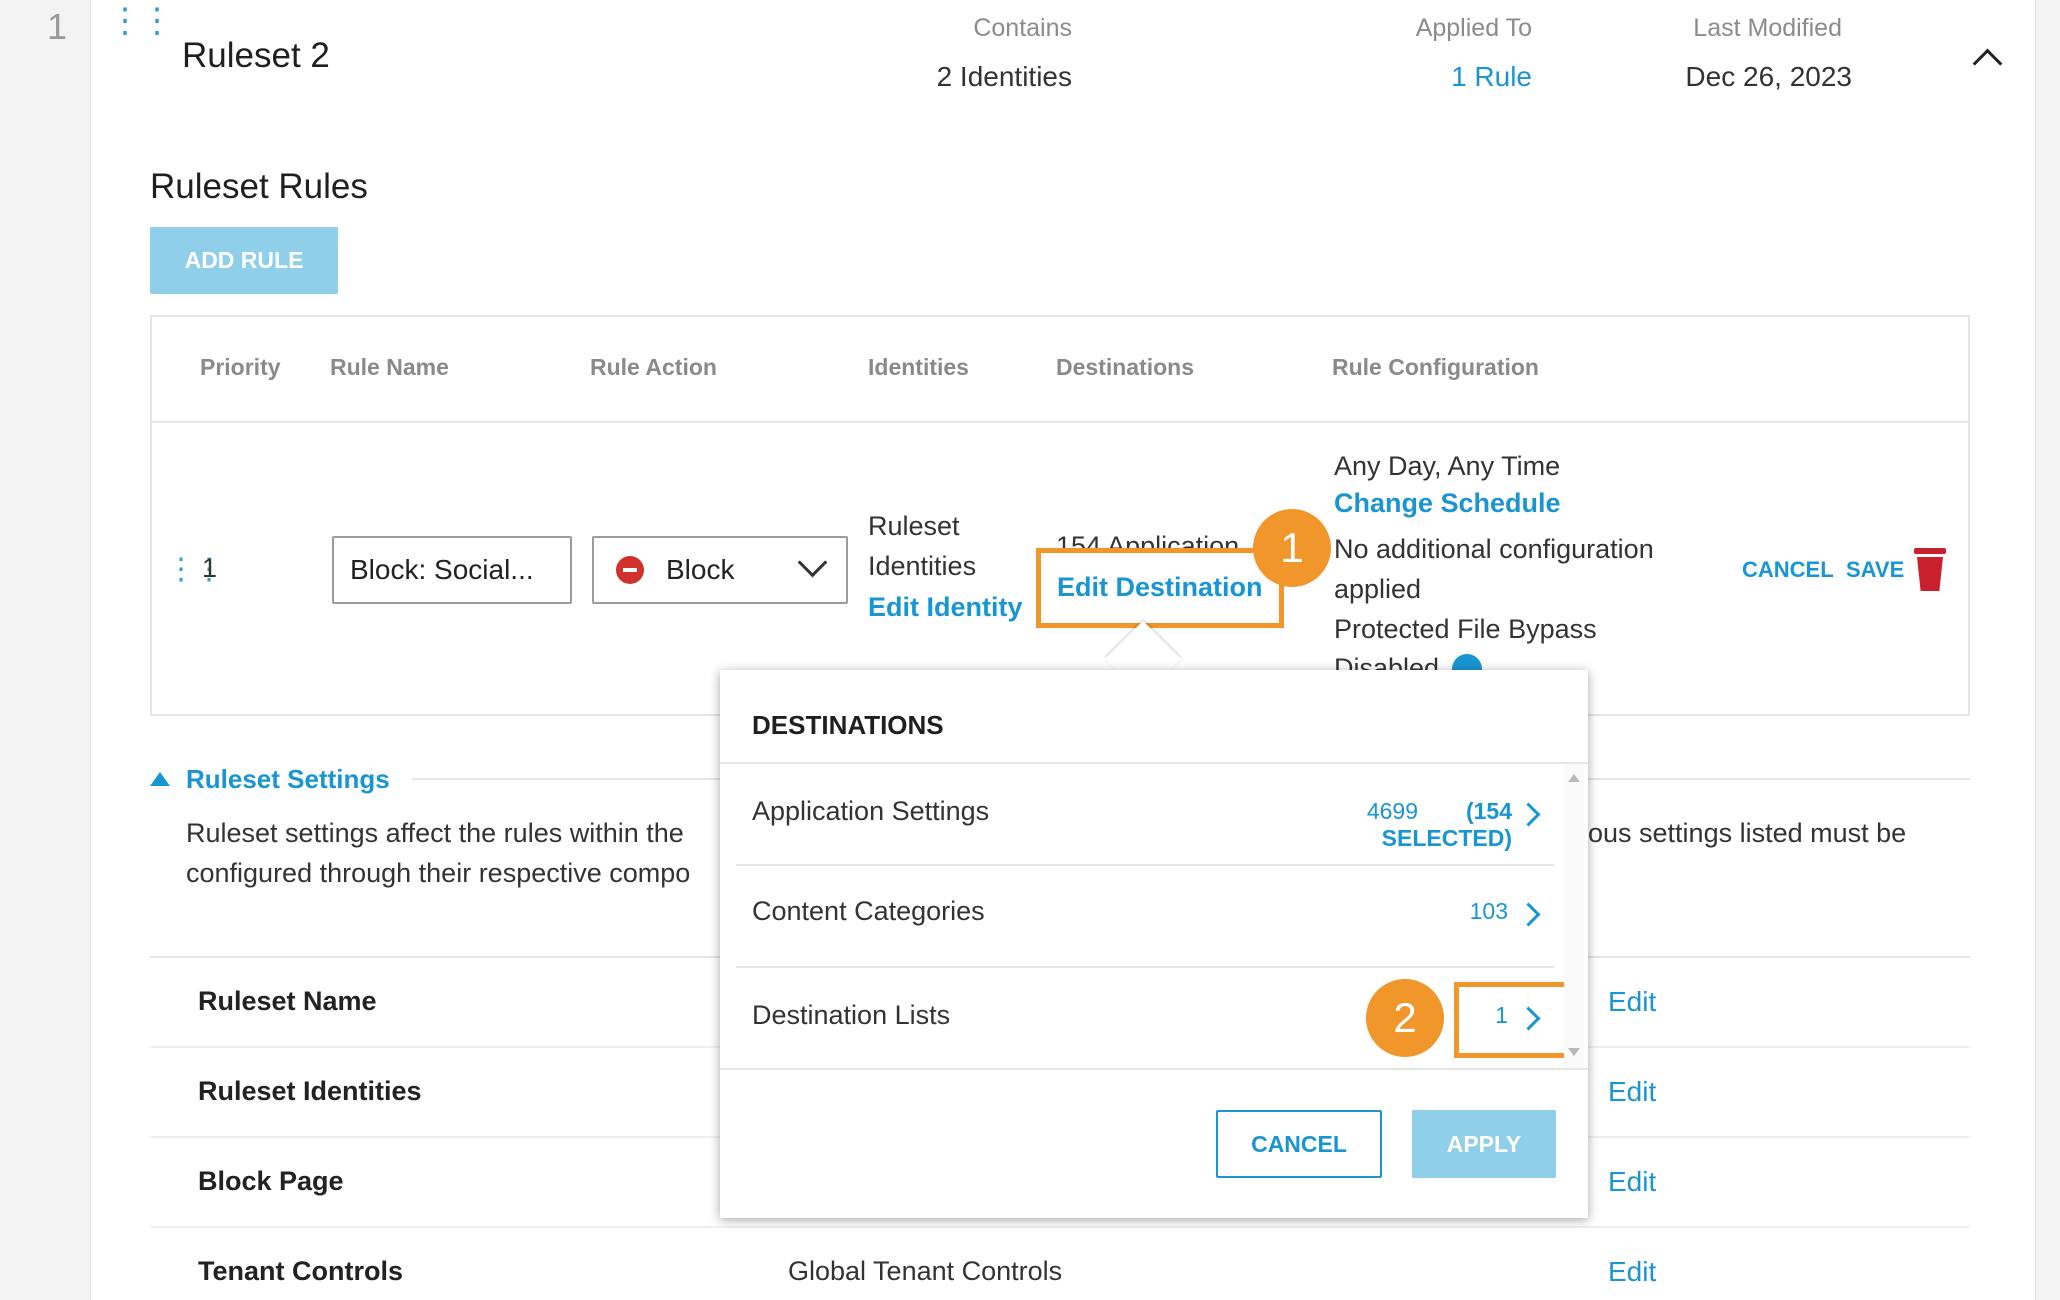  I want to click on callout-badge-1: 1, so click(1292, 548).